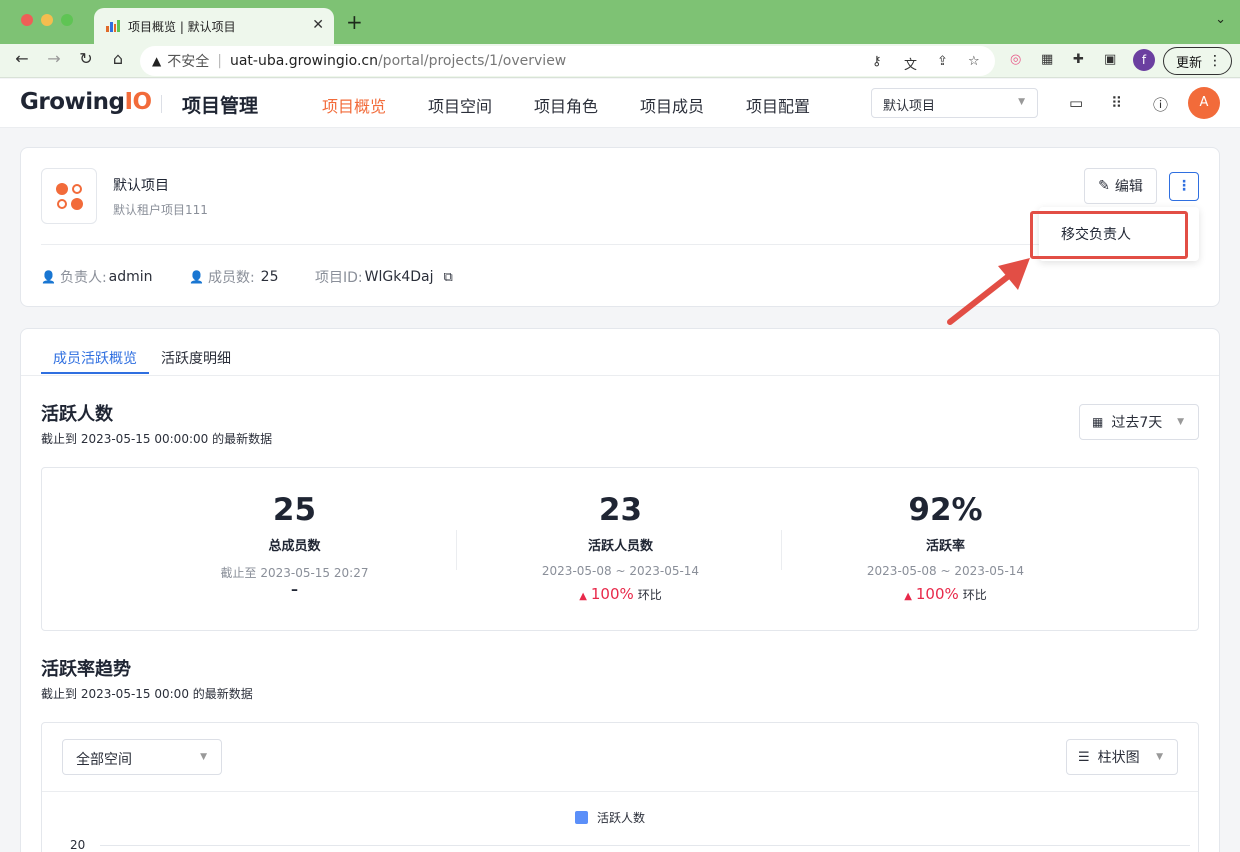 Image resolution: width=1240 pixels, height=852 pixels. What do you see at coordinates (937, 594) in the screenshot?
I see `stat-change-value: 100%` at bounding box center [937, 594].